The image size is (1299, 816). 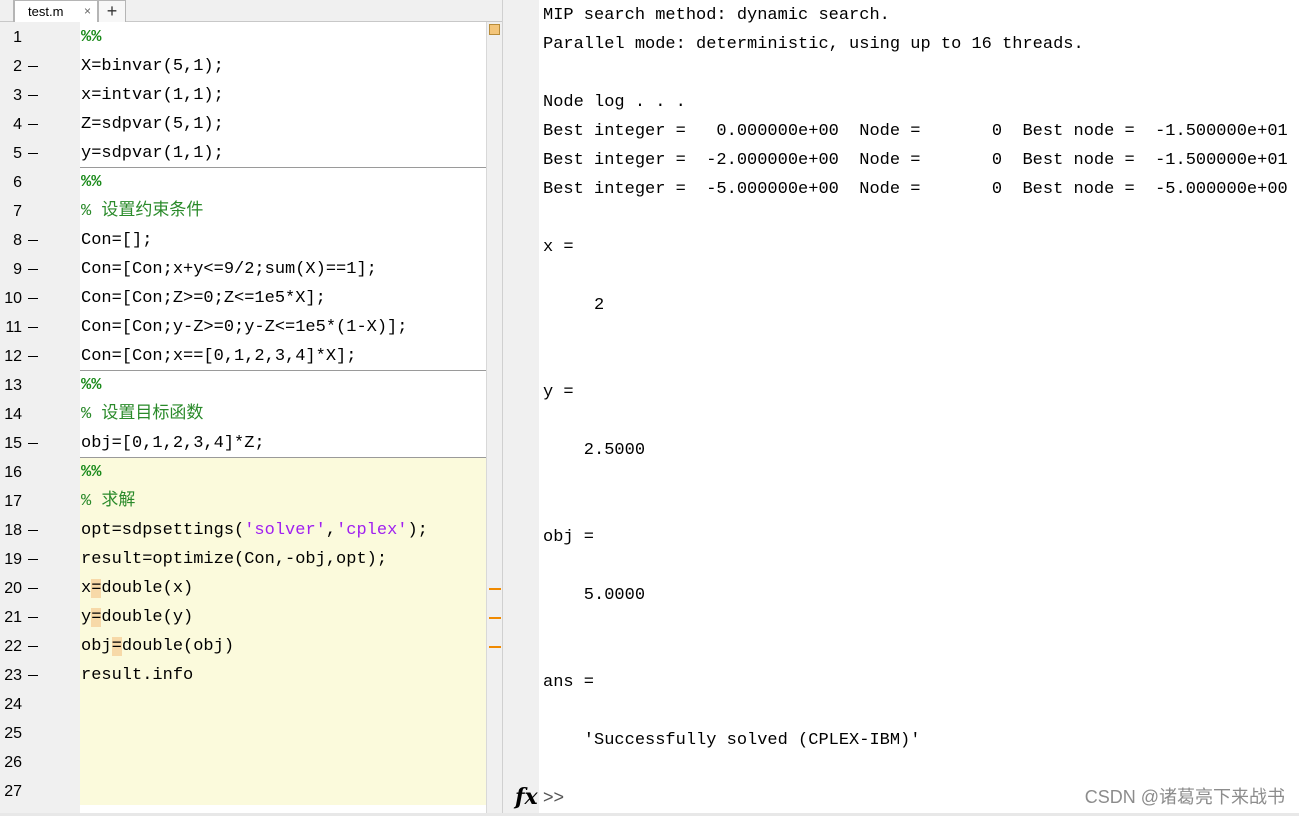 I want to click on code-line: 7 % 设置约束条件, so click(x=243, y=211).